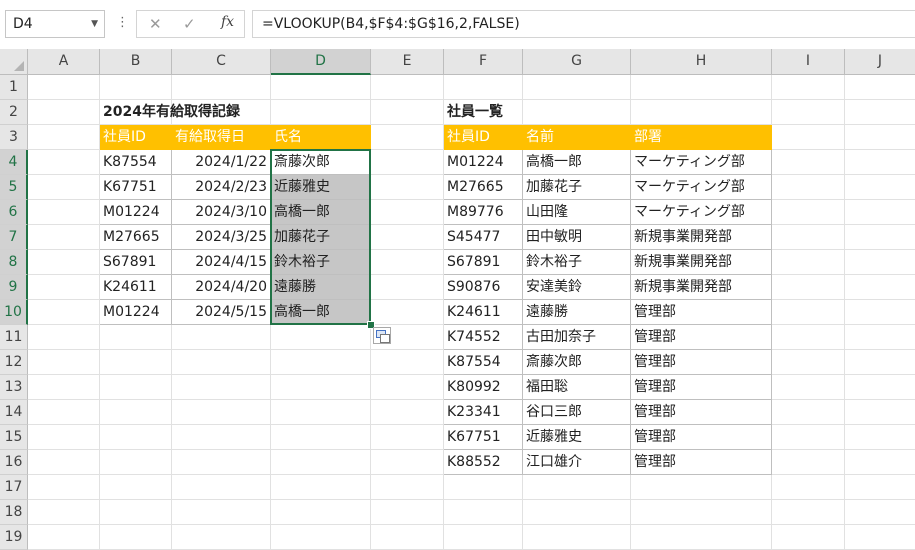 The height and width of the screenshot is (550, 915). What do you see at coordinates (14, 62) in the screenshot?
I see `select-all-corner` at bounding box center [14, 62].